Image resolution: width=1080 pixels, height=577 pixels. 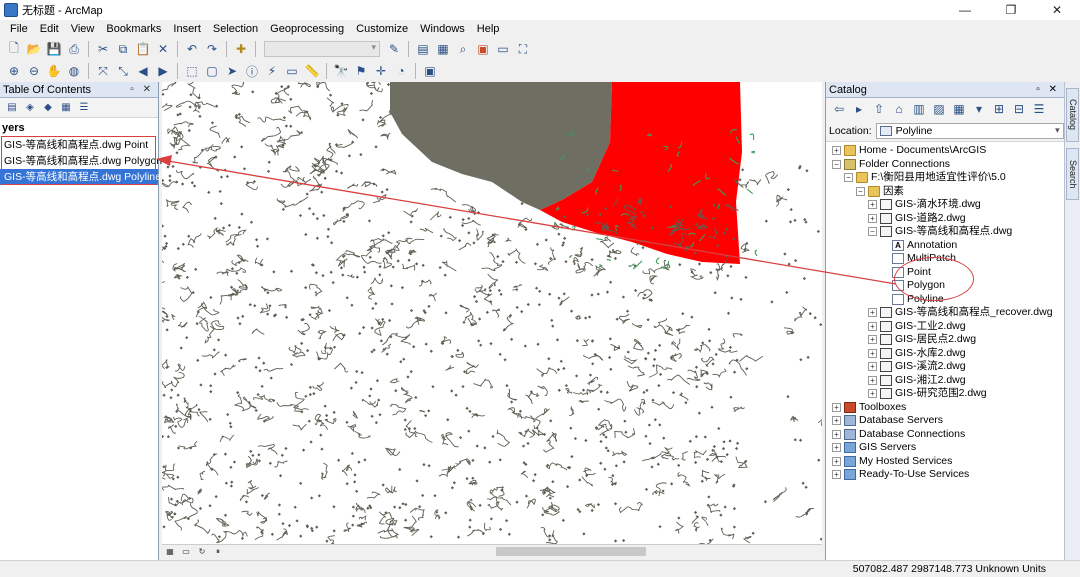 What do you see at coordinates (945, 232) in the screenshot?
I see `catalog-tree-item: − GIS-等高线和高程点.dwg` at bounding box center [945, 232].